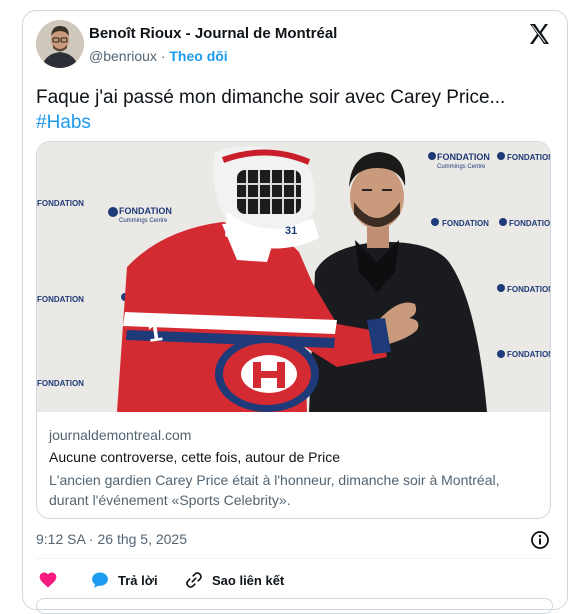 Image resolution: width=585 pixels, height=614 pixels. Describe the element at coordinates (465, 223) in the screenshot. I see `backdrop-logo-3: FONDATION` at that location.